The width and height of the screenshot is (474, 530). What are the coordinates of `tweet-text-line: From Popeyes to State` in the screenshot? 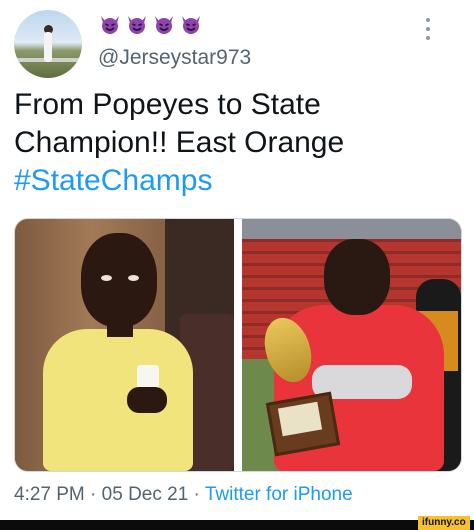 It's located at (167, 104).